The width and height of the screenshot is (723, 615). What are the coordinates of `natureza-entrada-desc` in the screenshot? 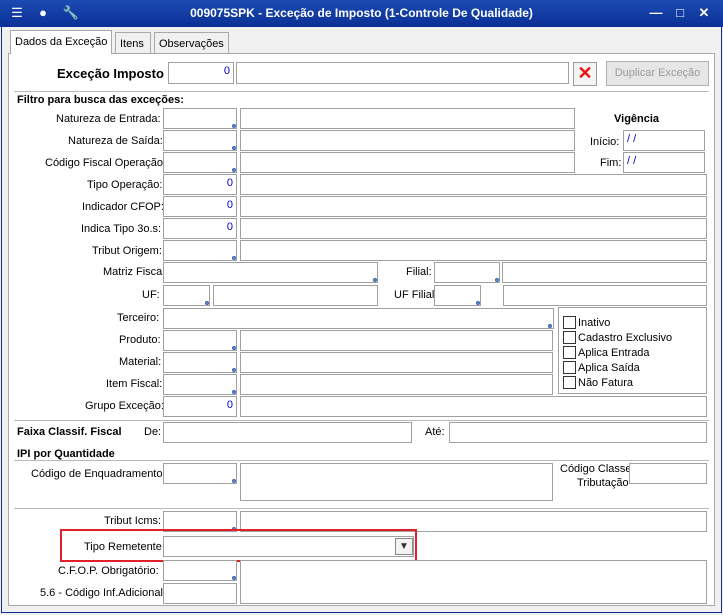 It's located at (407, 118).